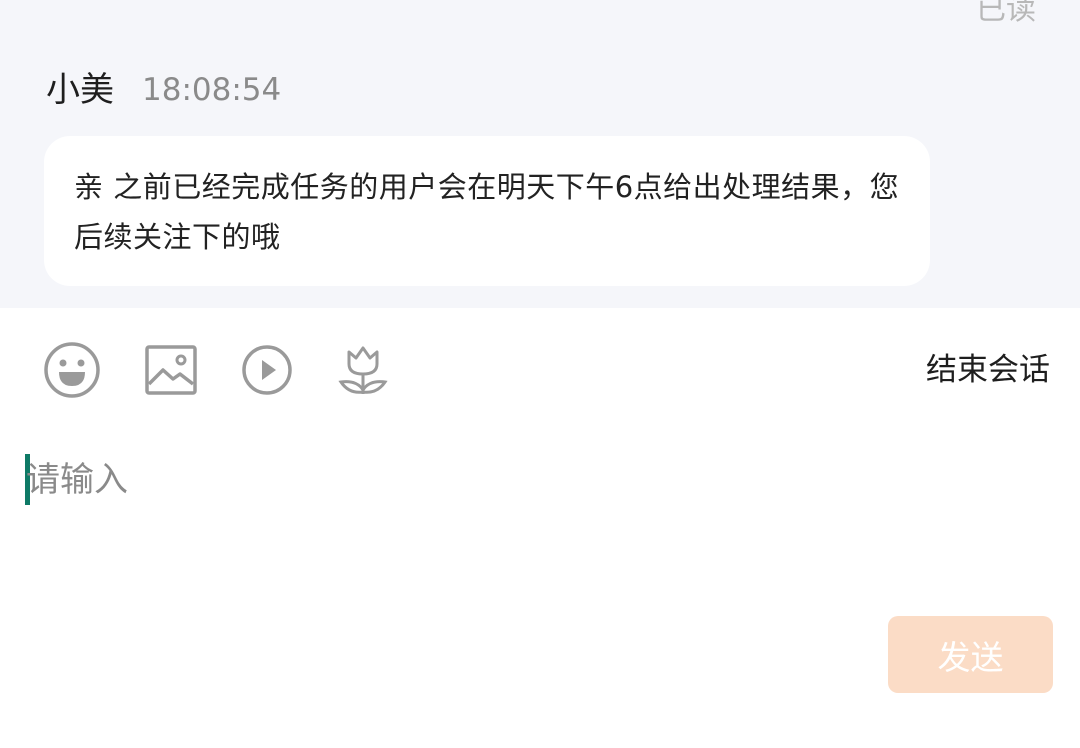 Image resolution: width=1080 pixels, height=748 pixels. I want to click on emoji-icon, so click(72, 370).